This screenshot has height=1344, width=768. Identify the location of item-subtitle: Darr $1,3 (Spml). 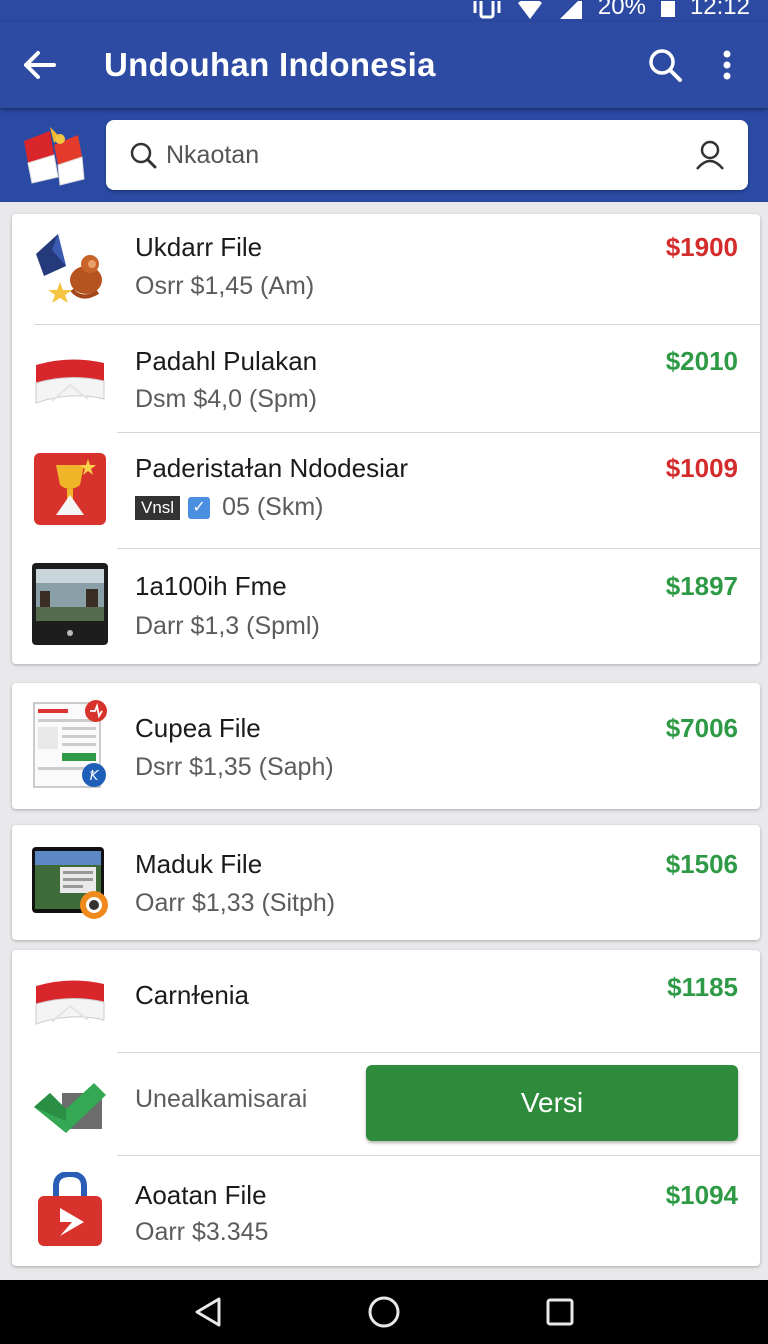
(227, 626).